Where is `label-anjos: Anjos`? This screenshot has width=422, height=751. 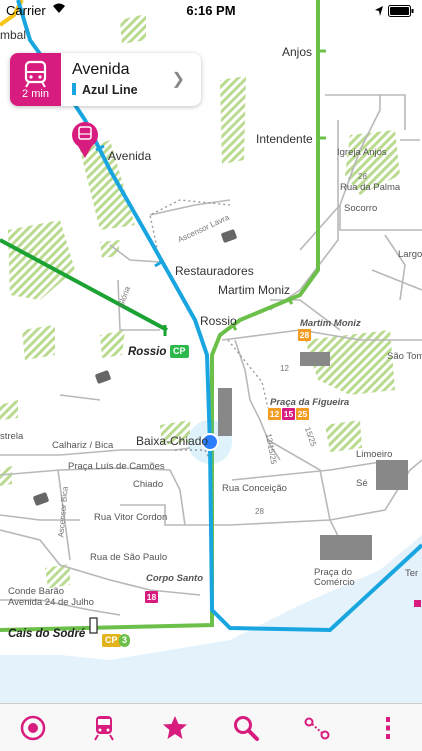
label-anjos: Anjos is located at coordinates (297, 52).